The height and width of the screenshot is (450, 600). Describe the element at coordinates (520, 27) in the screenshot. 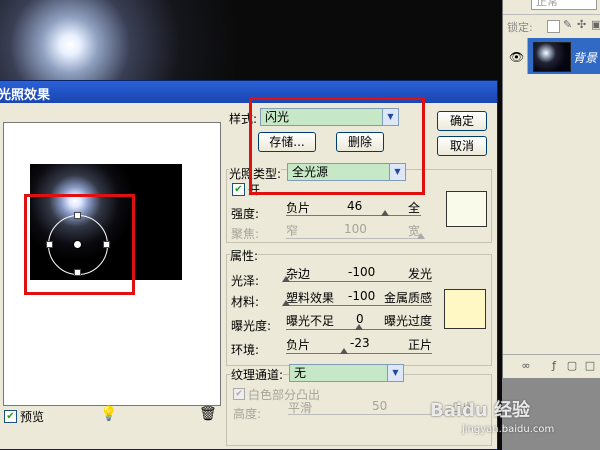

I see `lock-label: 锁定:` at that location.